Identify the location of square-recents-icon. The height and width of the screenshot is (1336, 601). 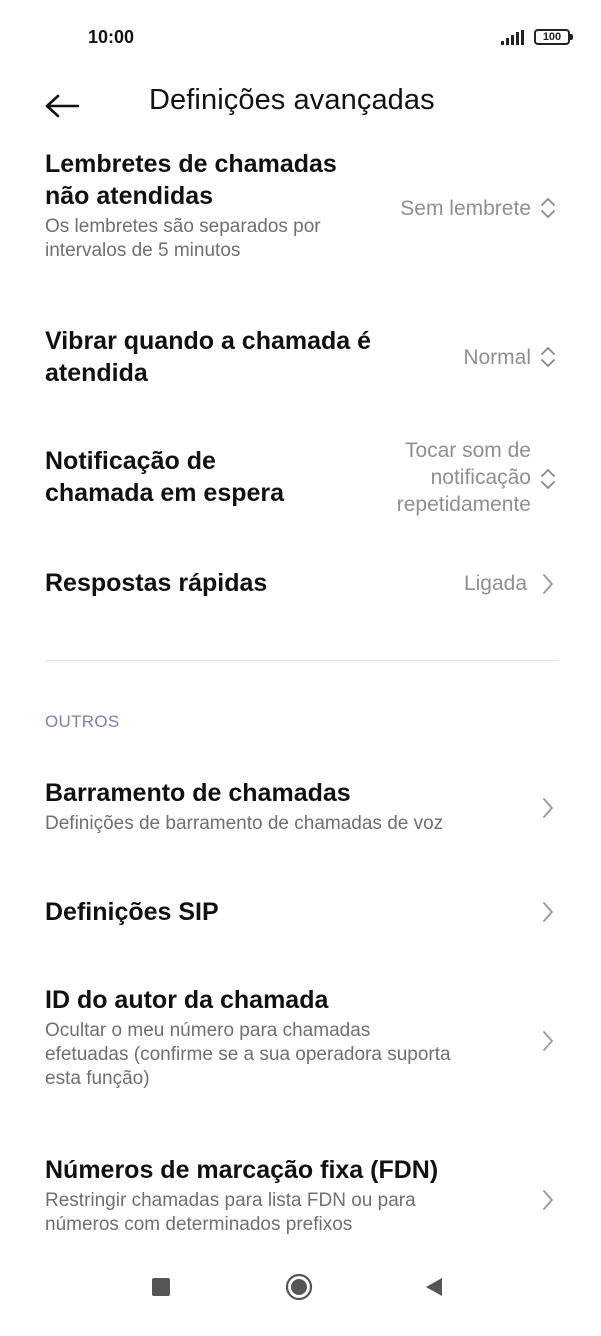
(161, 1287).